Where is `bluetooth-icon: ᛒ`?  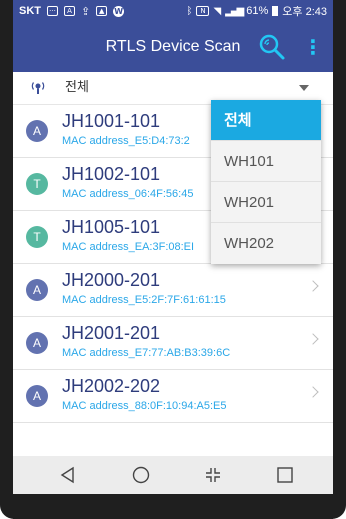
bluetooth-icon: ᛒ is located at coordinates (189, 11).